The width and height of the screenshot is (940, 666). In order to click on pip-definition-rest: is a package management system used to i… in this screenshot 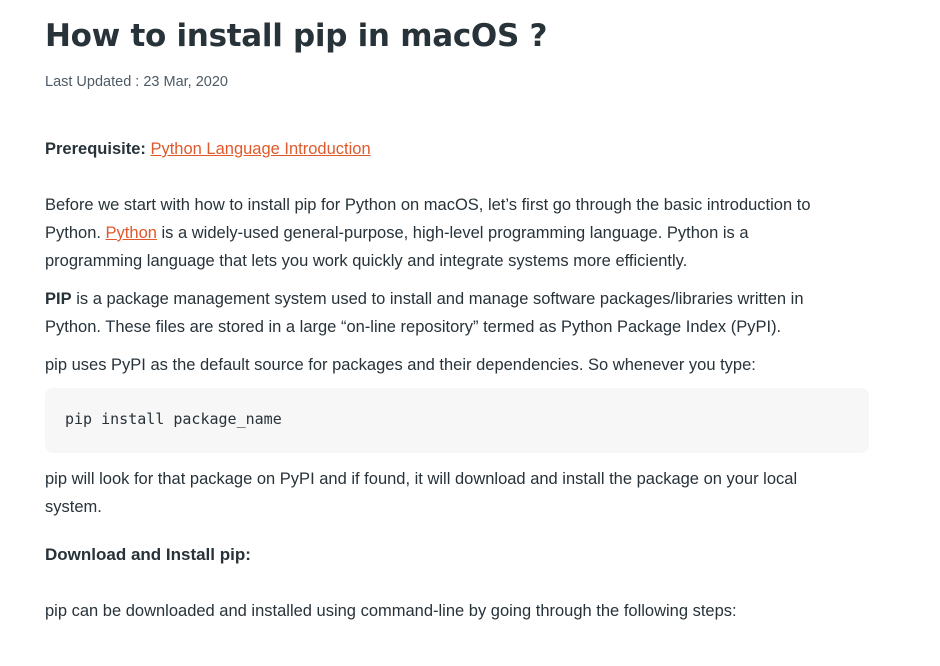, I will do `click(437, 299)`.